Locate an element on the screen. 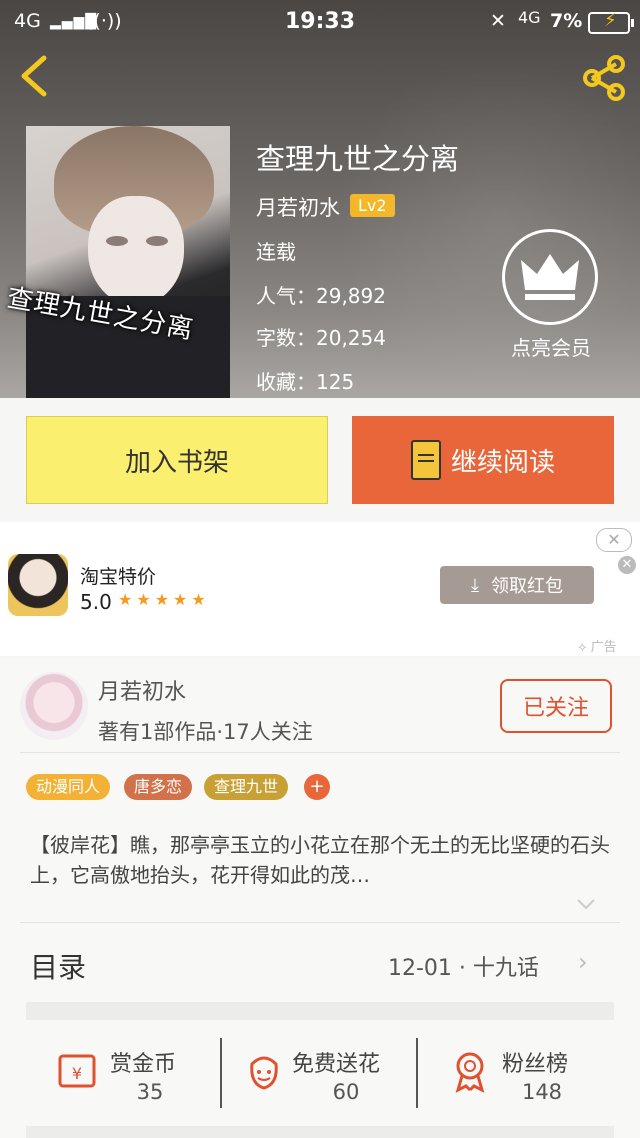 This screenshot has height=1138, width=640. stat-value: 35 is located at coordinates (150, 1092).